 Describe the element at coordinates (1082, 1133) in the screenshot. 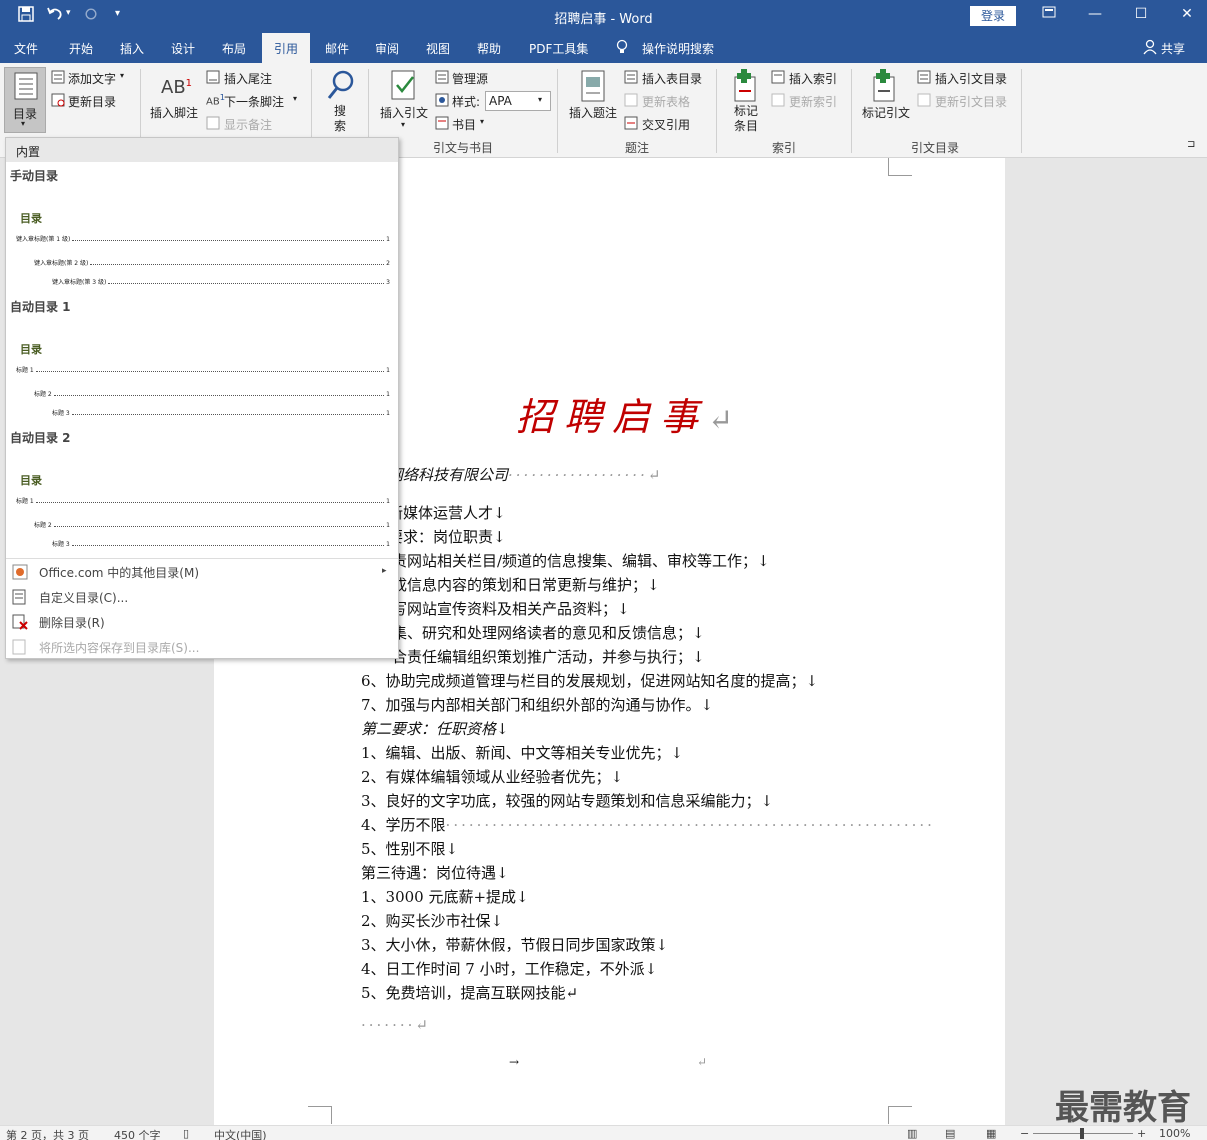

I see `zoom-slider-thumb` at that location.